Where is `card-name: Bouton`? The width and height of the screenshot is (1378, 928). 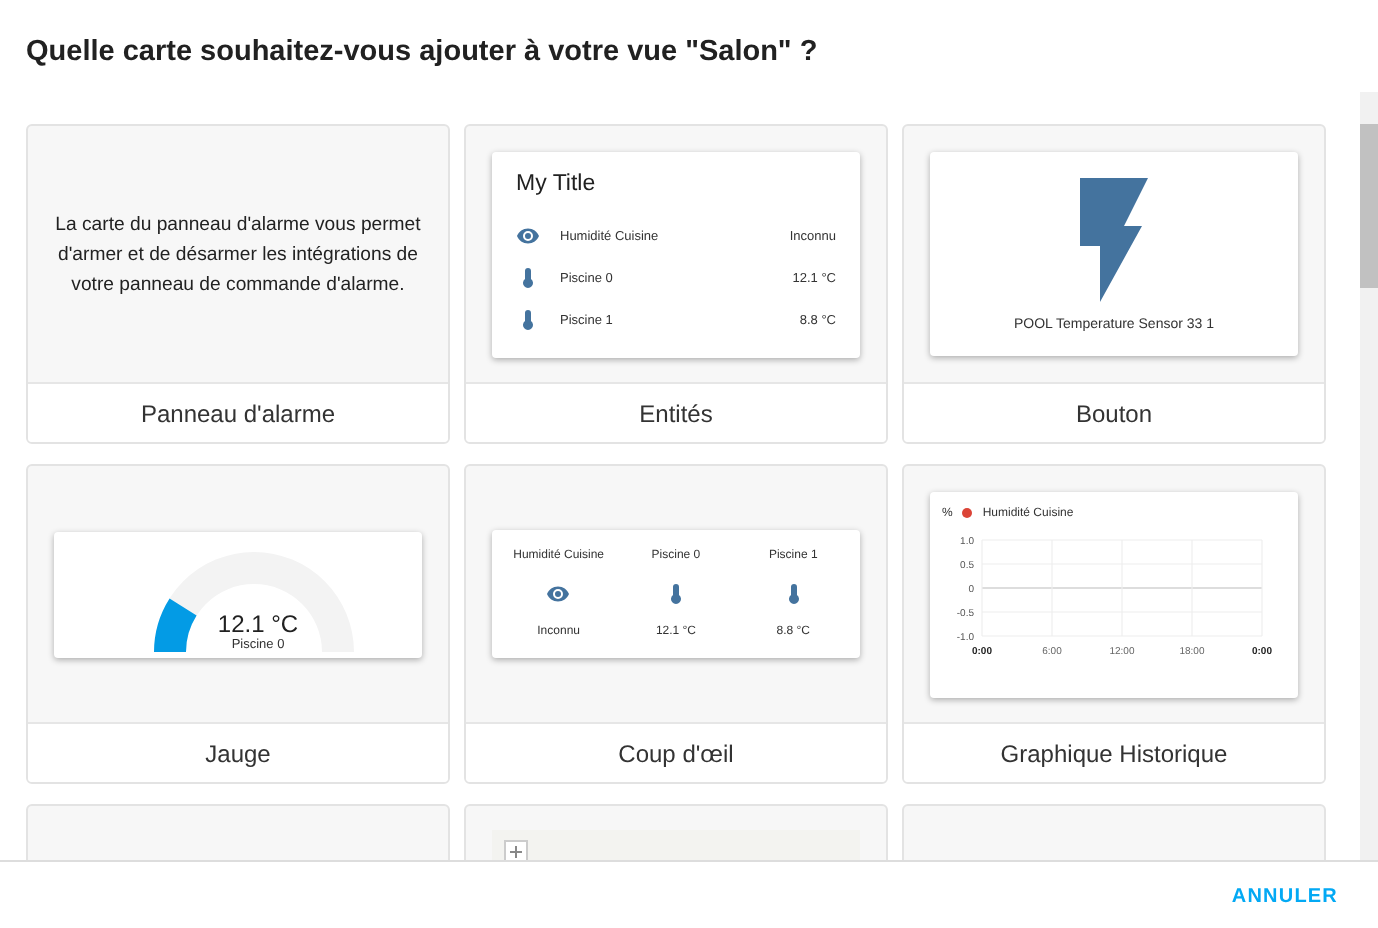
card-name: Bouton is located at coordinates (1114, 413).